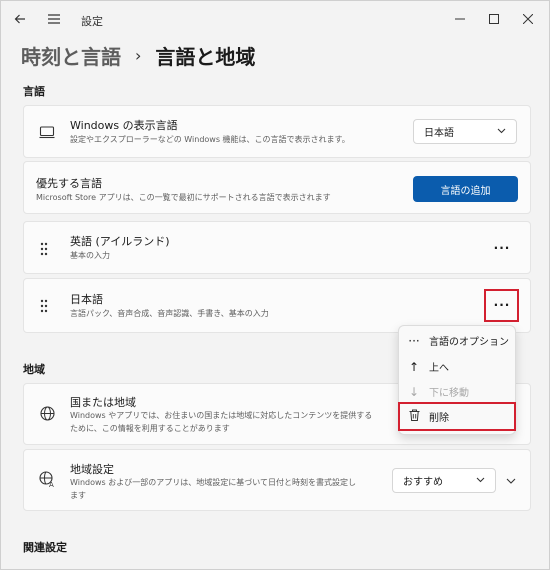  I want to click on section-title-related: 関連設定, so click(45, 547).